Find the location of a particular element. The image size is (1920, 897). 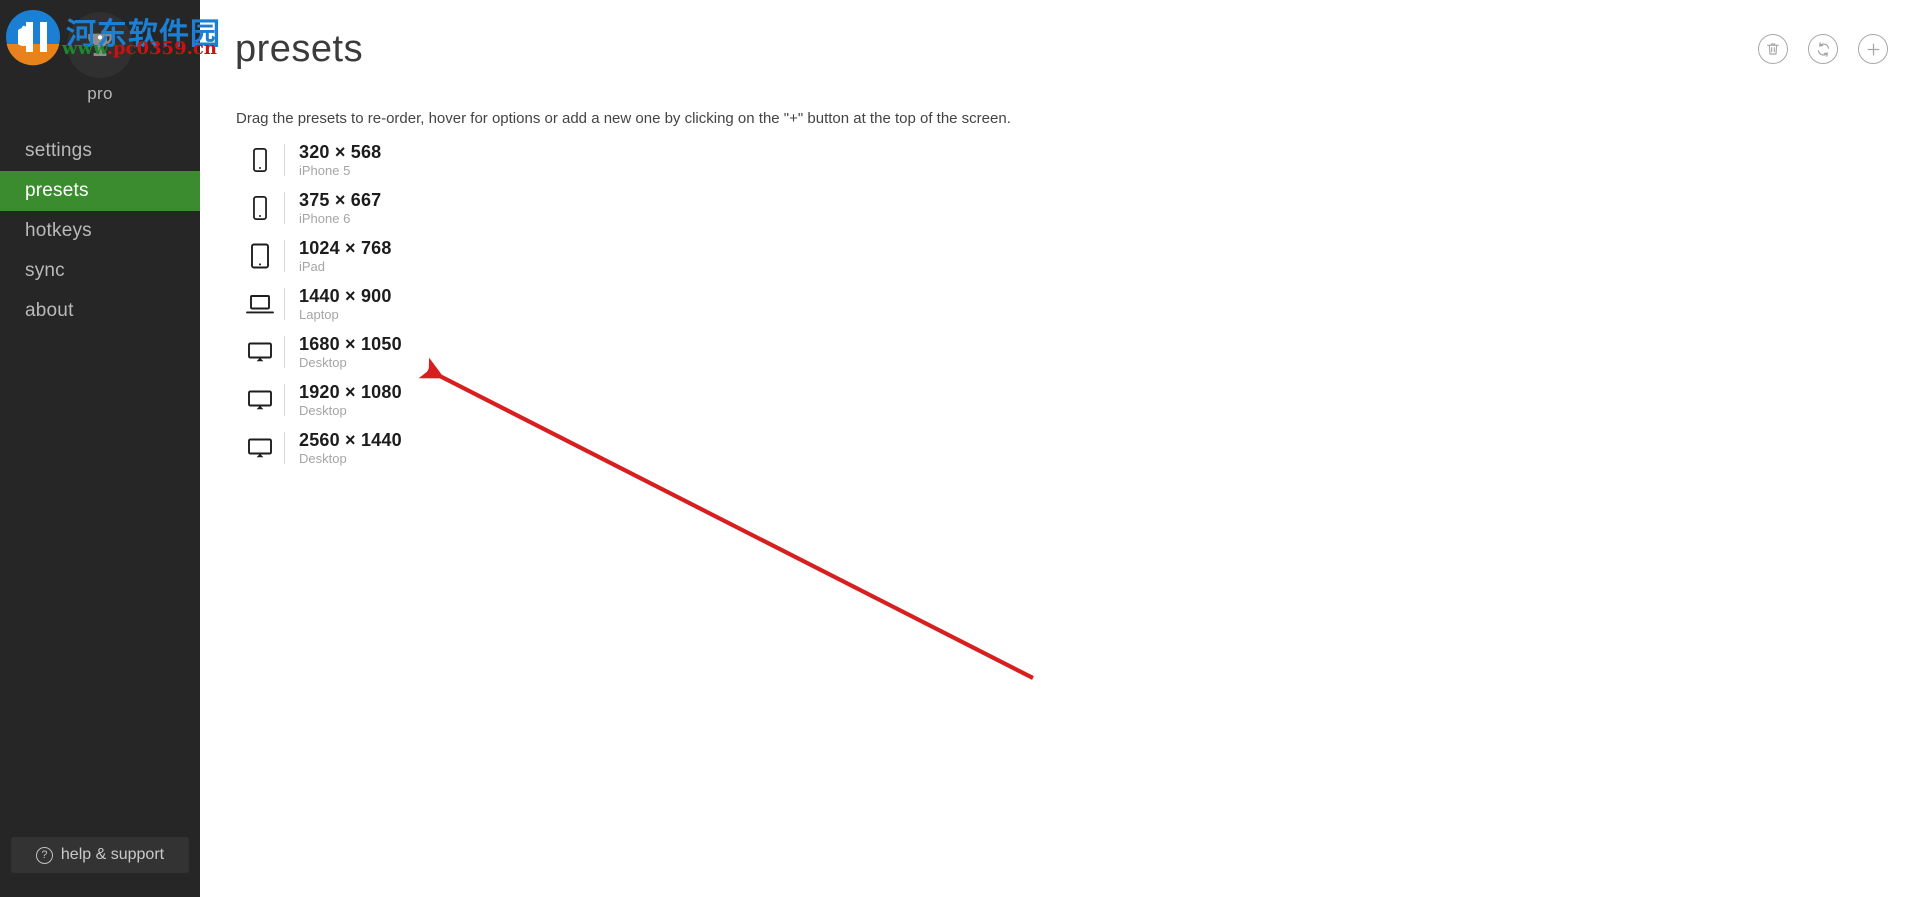

tablet-icon is located at coordinates (260, 256).